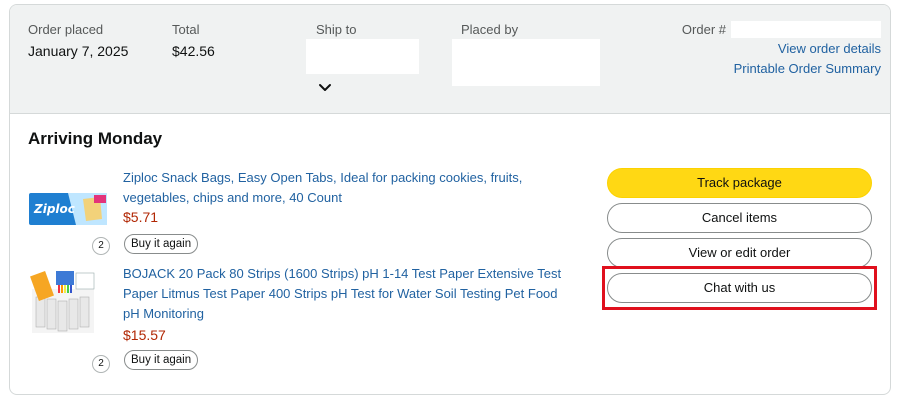 This screenshot has height=405, width=900. I want to click on printable-order-summary-link: Printable Order Summary, so click(781, 69).